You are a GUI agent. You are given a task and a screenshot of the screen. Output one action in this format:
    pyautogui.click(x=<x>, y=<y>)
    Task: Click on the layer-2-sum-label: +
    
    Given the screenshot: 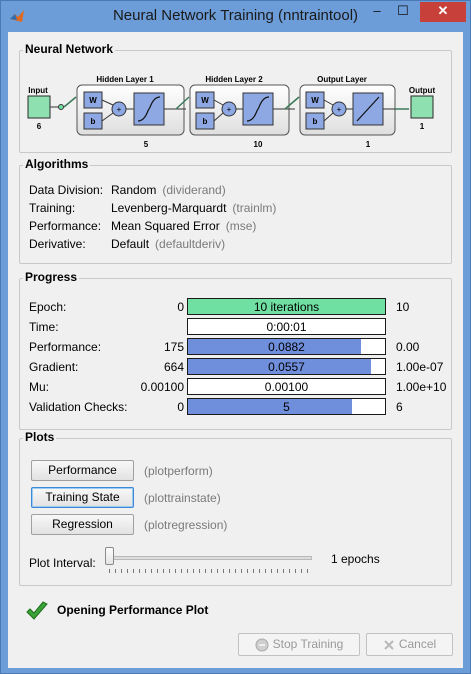 What is the action you would take?
    pyautogui.click(x=229, y=109)
    